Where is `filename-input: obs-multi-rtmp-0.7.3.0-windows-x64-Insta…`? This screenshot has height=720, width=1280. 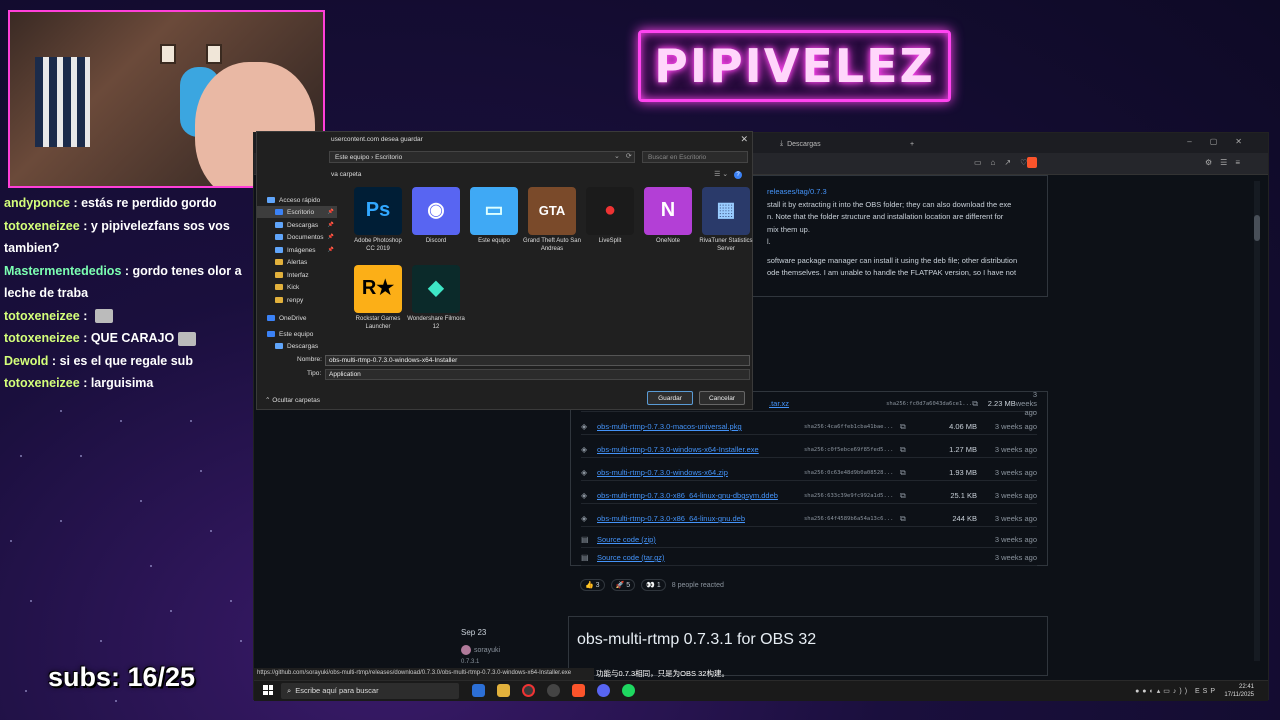 filename-input: obs-multi-rtmp-0.7.3.0-windows-x64-Insta… is located at coordinates (537, 360).